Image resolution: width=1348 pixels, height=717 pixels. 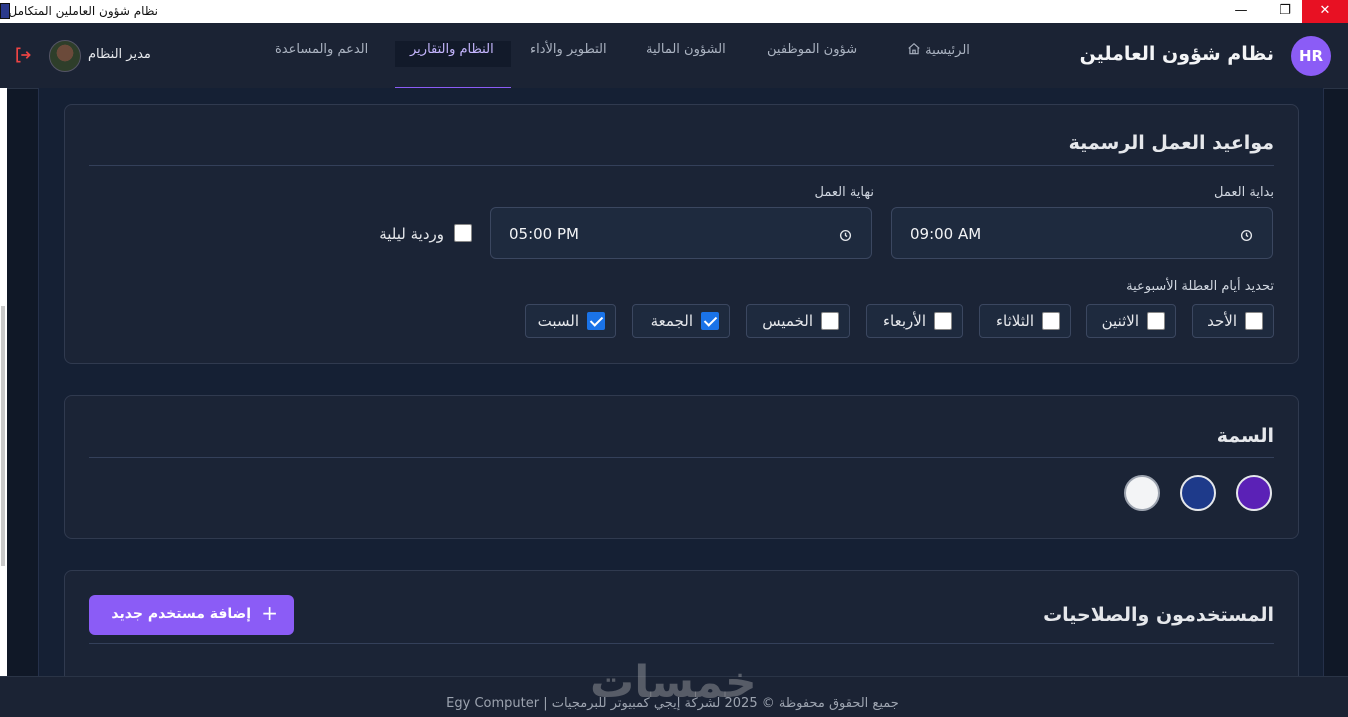 I want to click on end-time-label: نهاية العمل, so click(x=844, y=192).